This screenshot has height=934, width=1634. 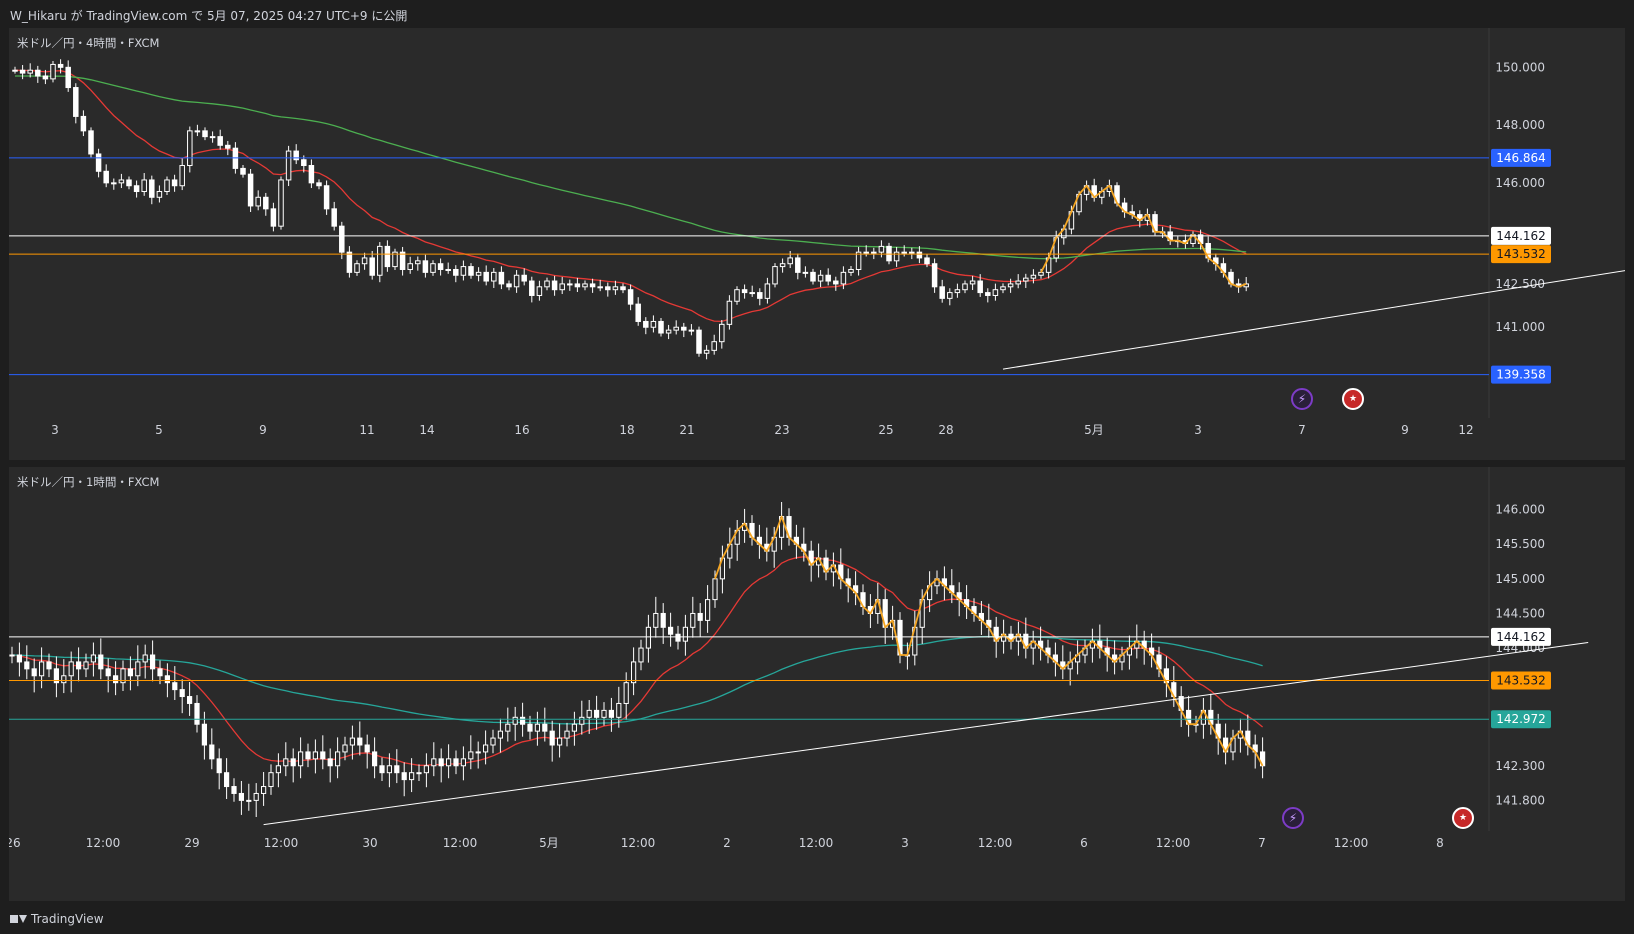 I want to click on x-tick-label: 3, so click(x=905, y=843).